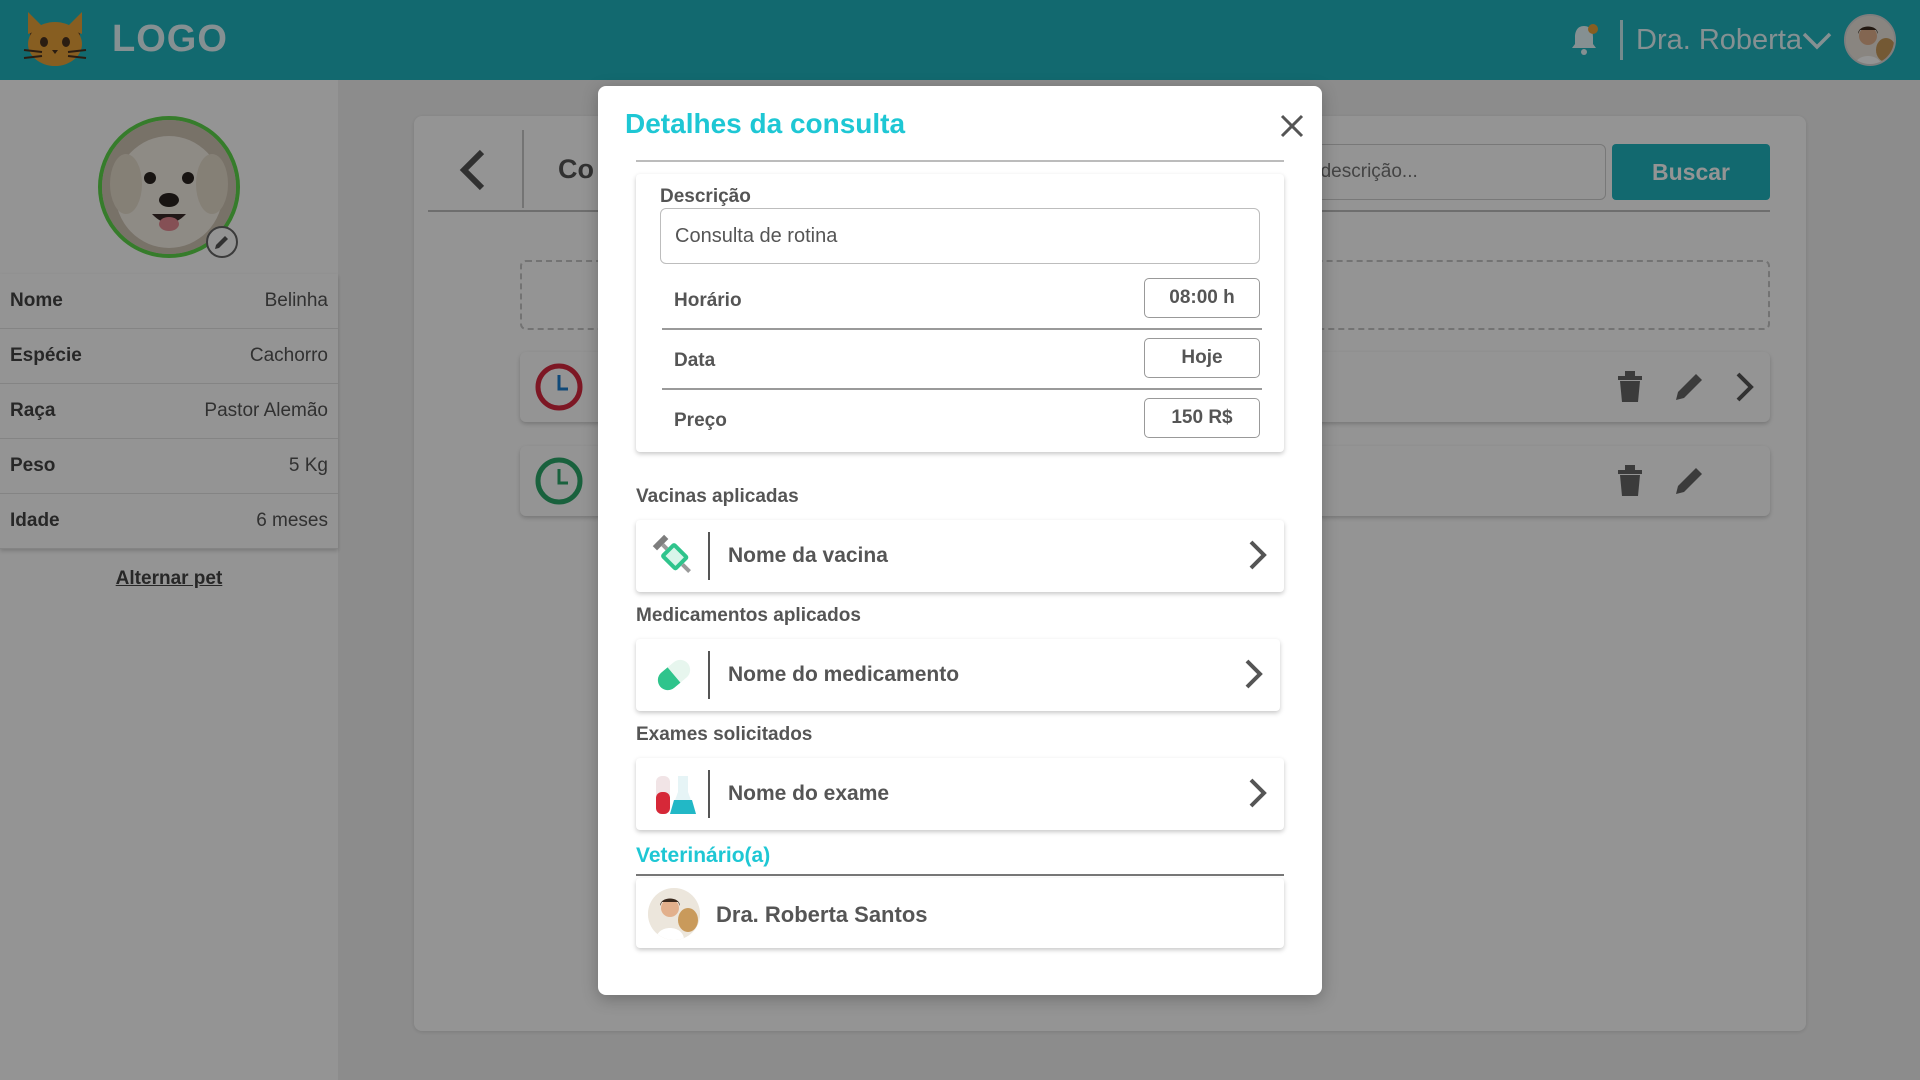 The image size is (1920, 1080). Describe the element at coordinates (765, 123) in the screenshot. I see `modal-title: Detalhes da consulta` at that location.